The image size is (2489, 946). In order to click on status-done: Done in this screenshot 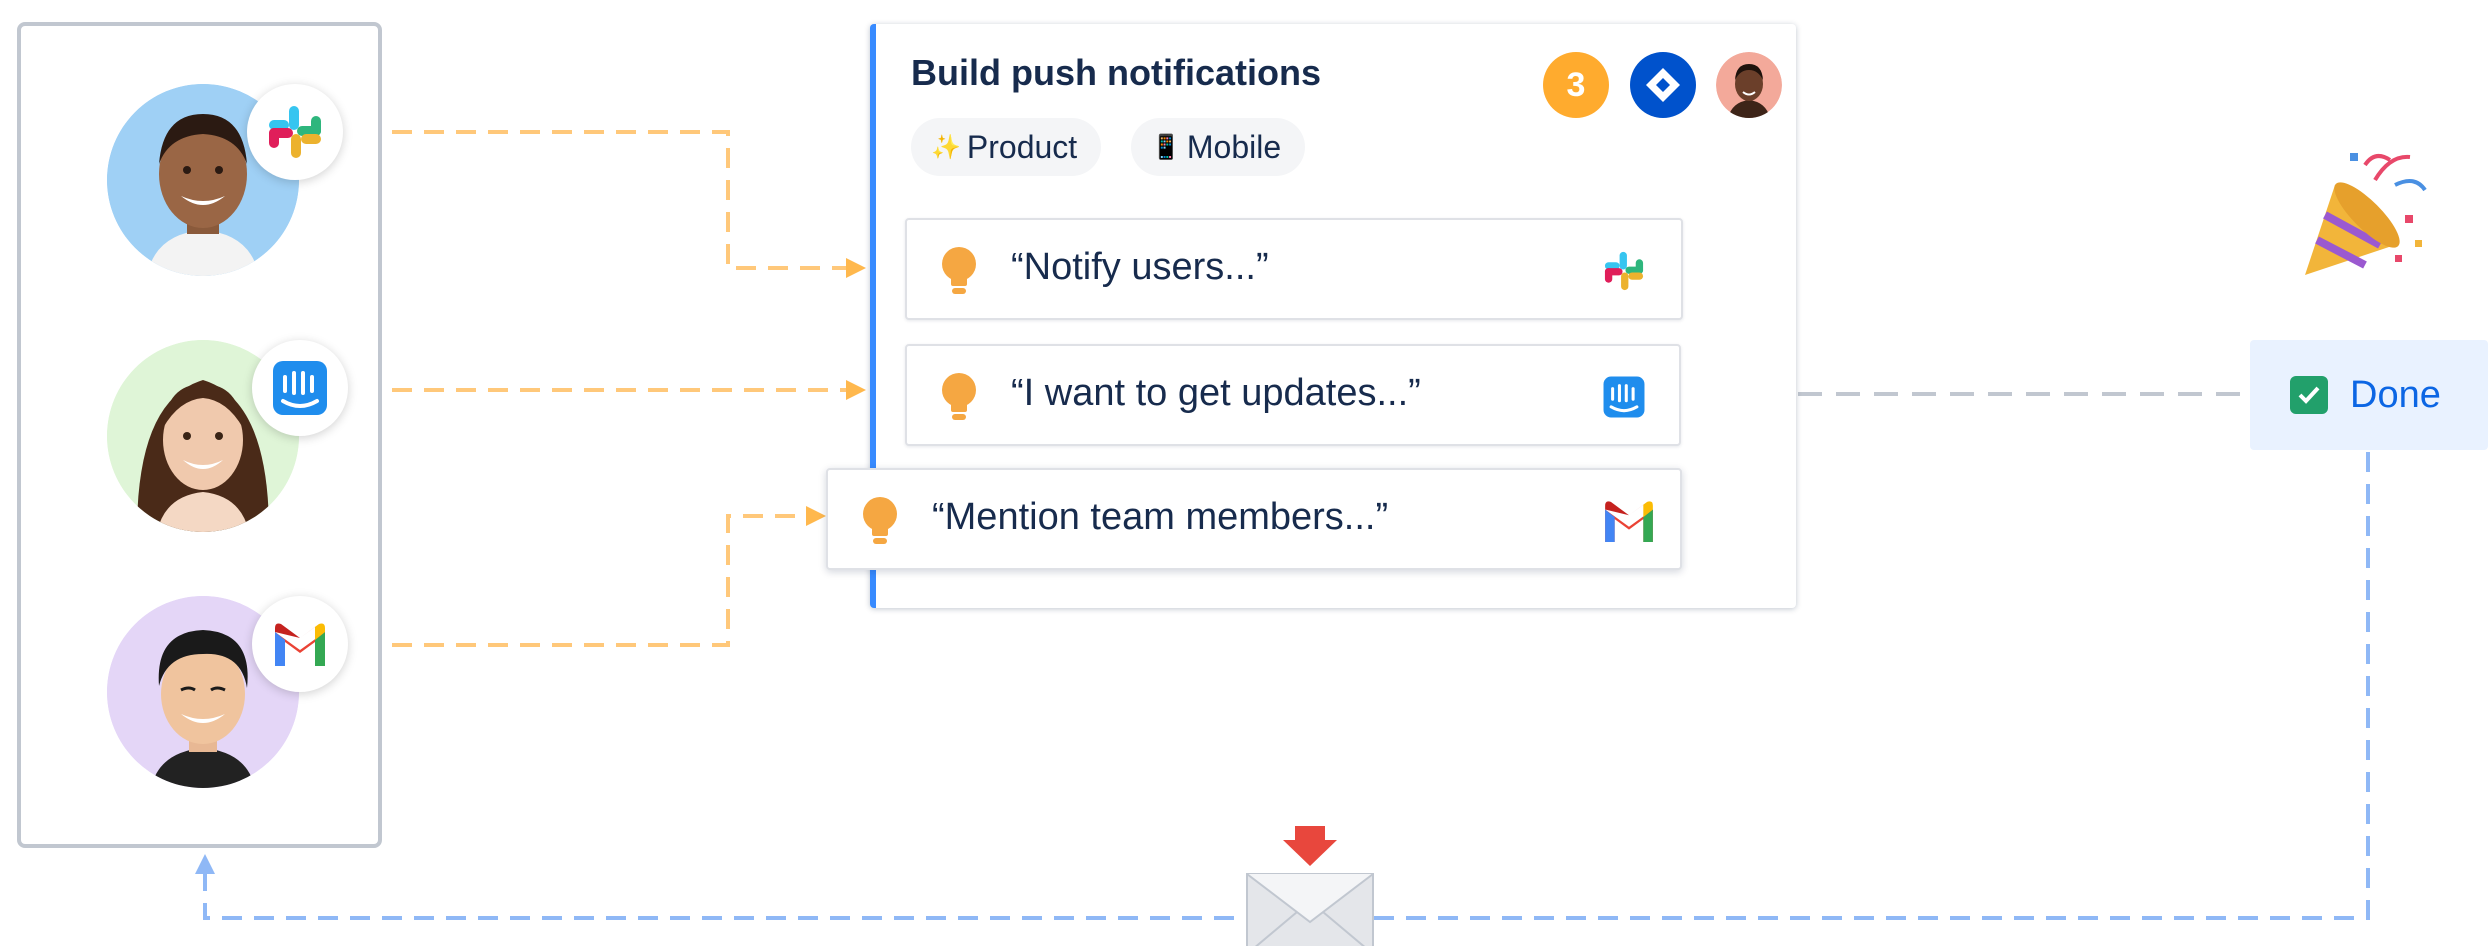, I will do `click(2369, 395)`.